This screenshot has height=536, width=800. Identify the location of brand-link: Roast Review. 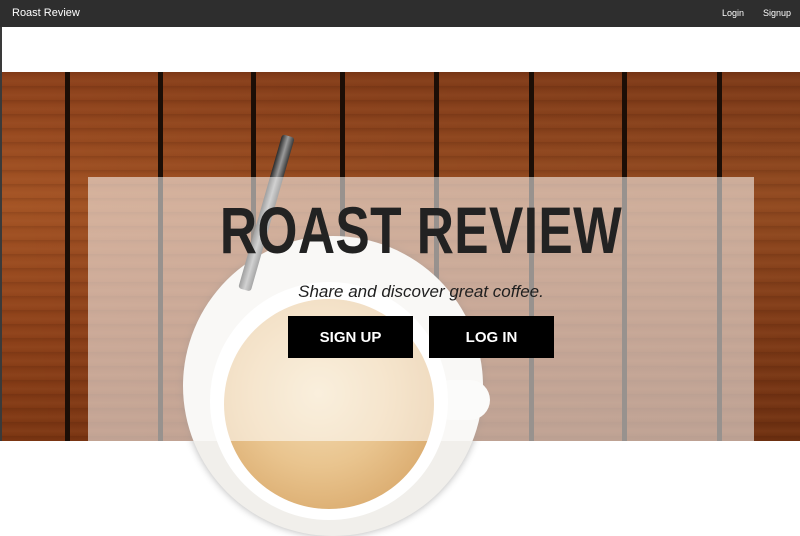
(46, 13).